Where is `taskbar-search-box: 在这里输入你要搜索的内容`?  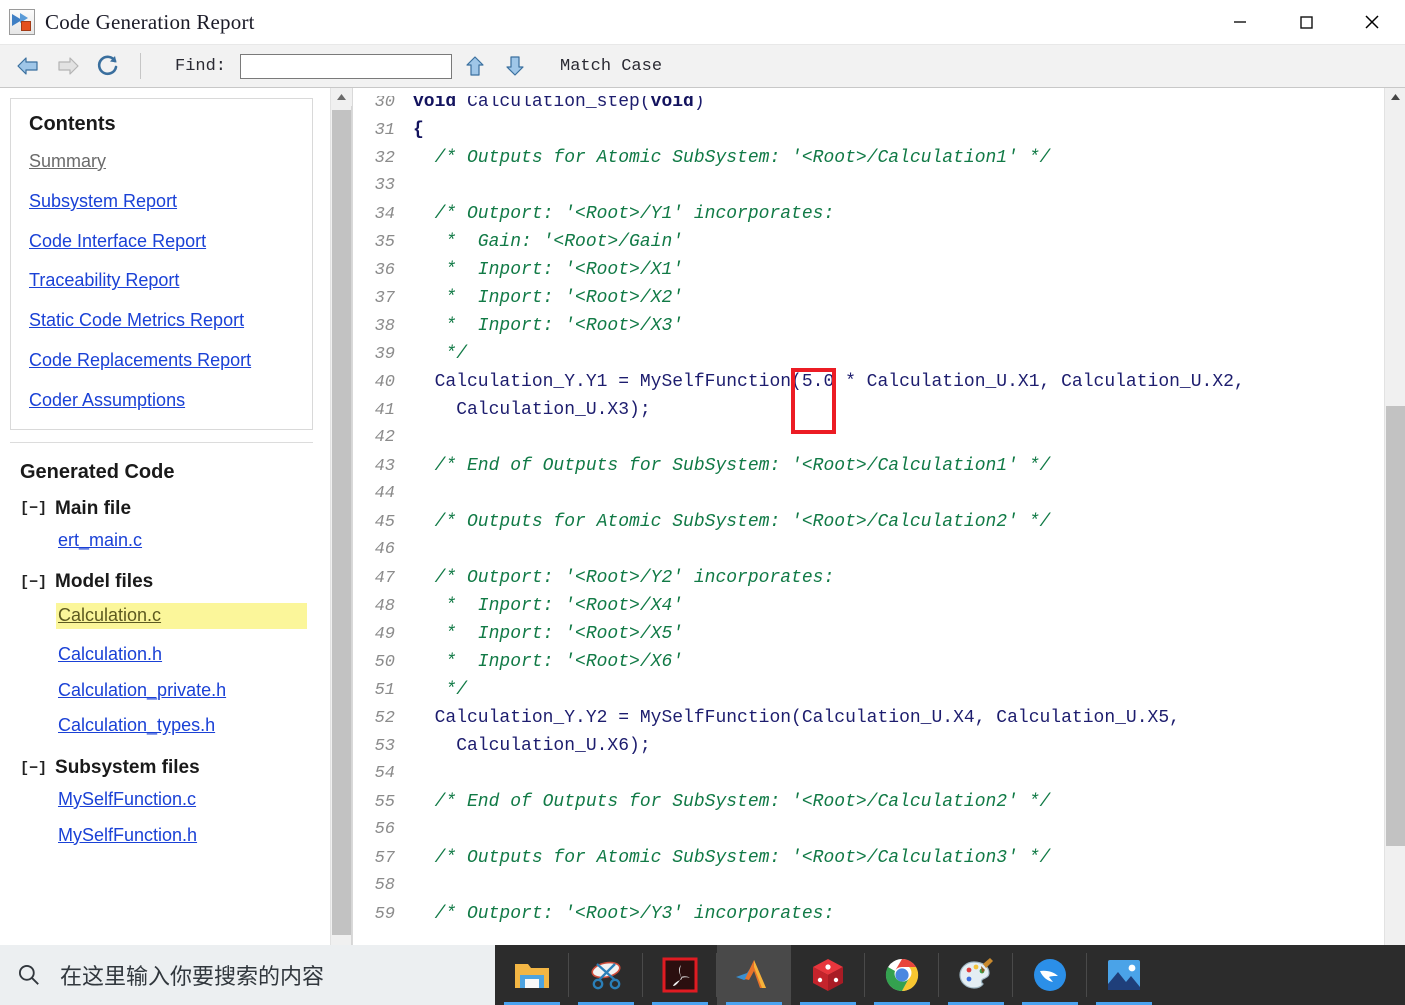 taskbar-search-box: 在这里输入你要搜索的内容 is located at coordinates (247, 975).